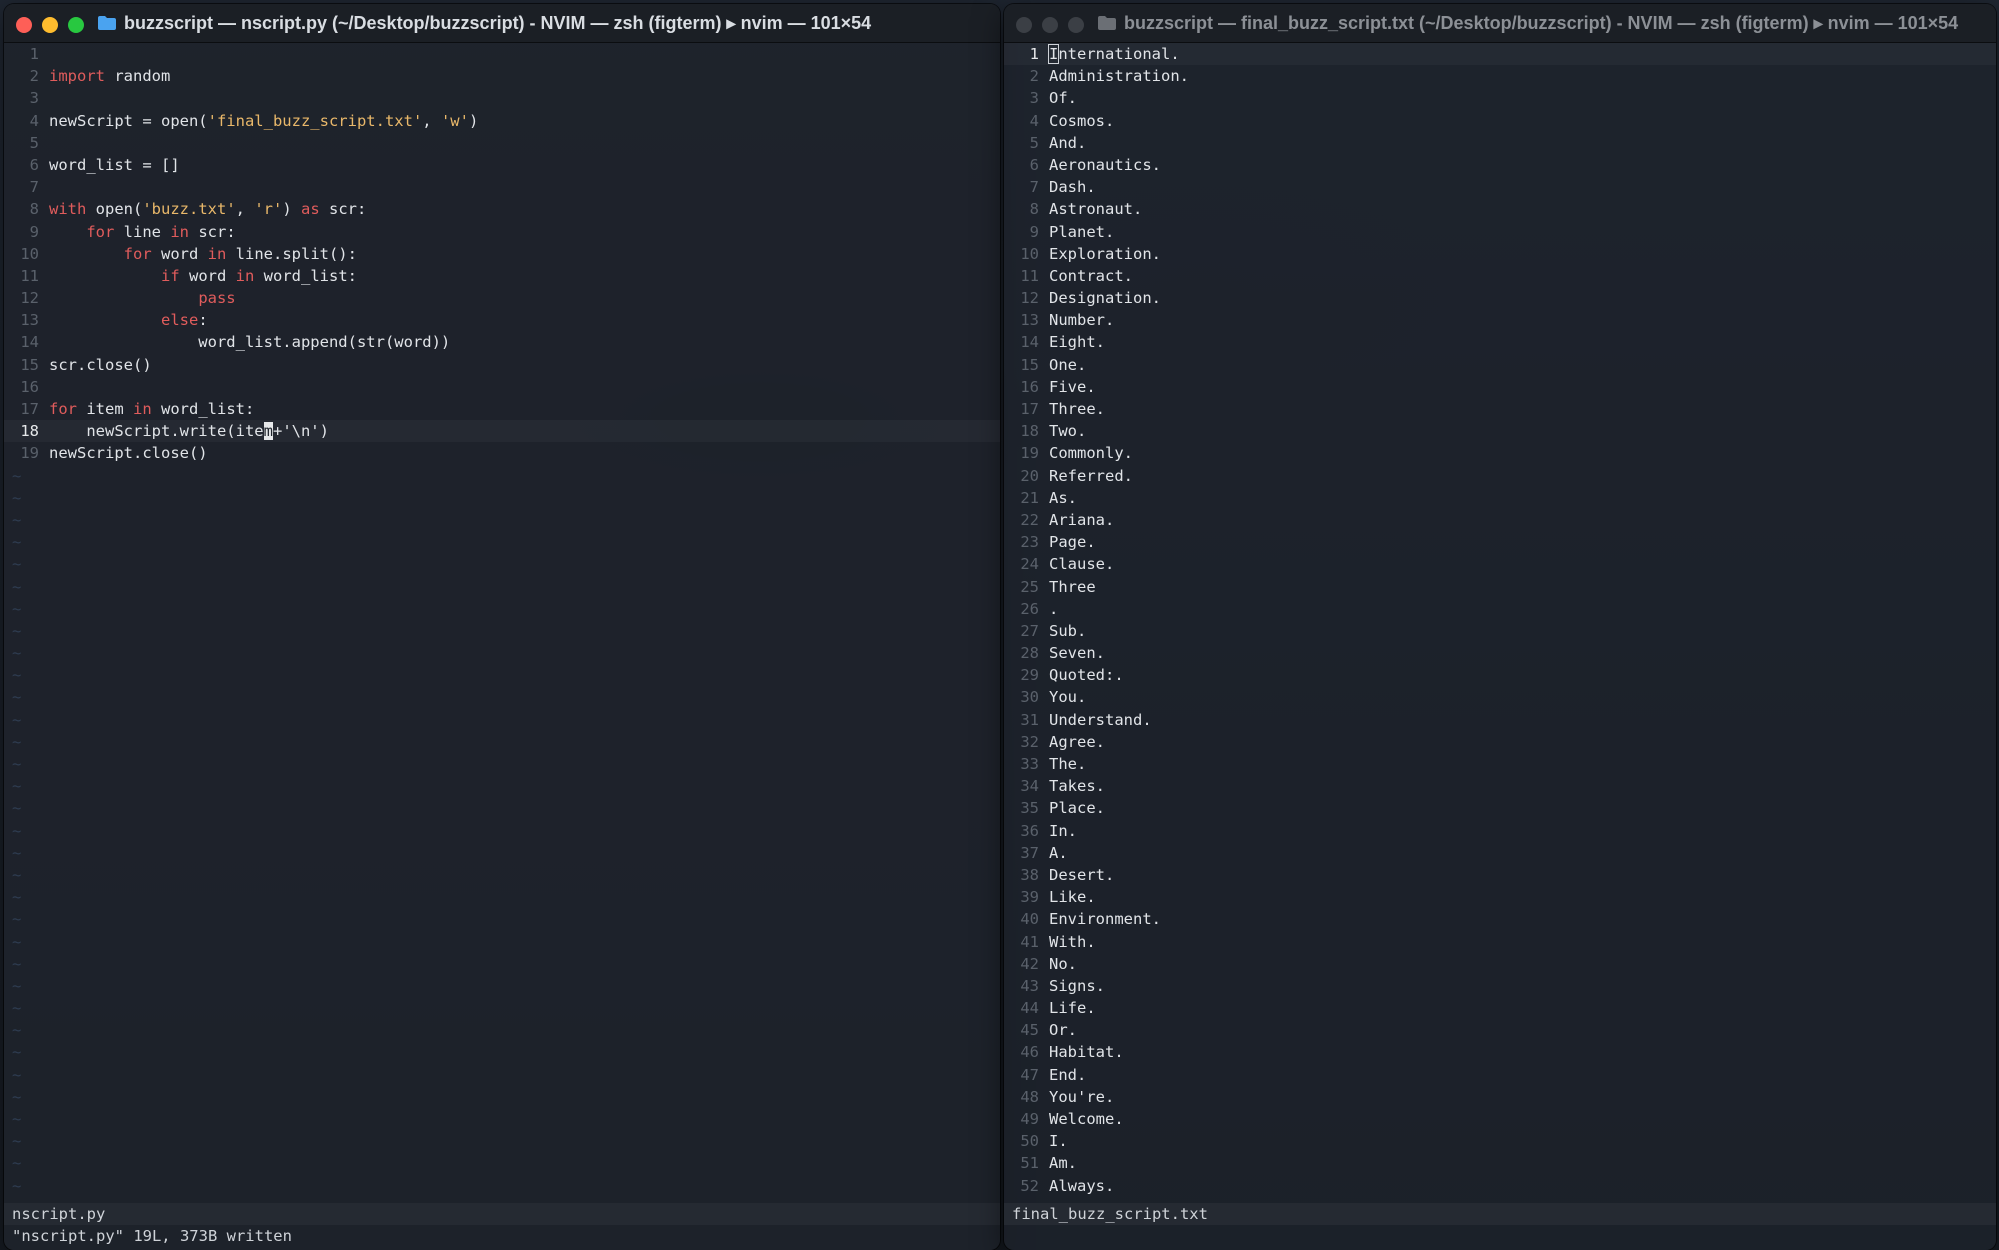 The image size is (1999, 1250). I want to click on code-line: 18 newScript.write(item+'\n'), so click(502, 431).